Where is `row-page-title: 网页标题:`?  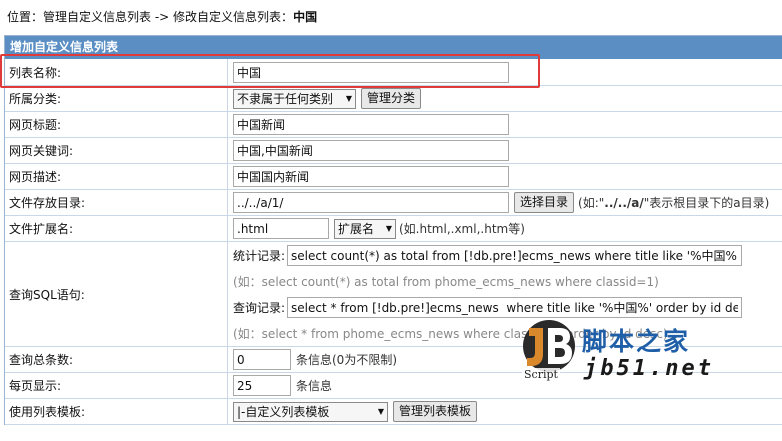
row-page-title: 网页标题: is located at coordinates (393, 125).